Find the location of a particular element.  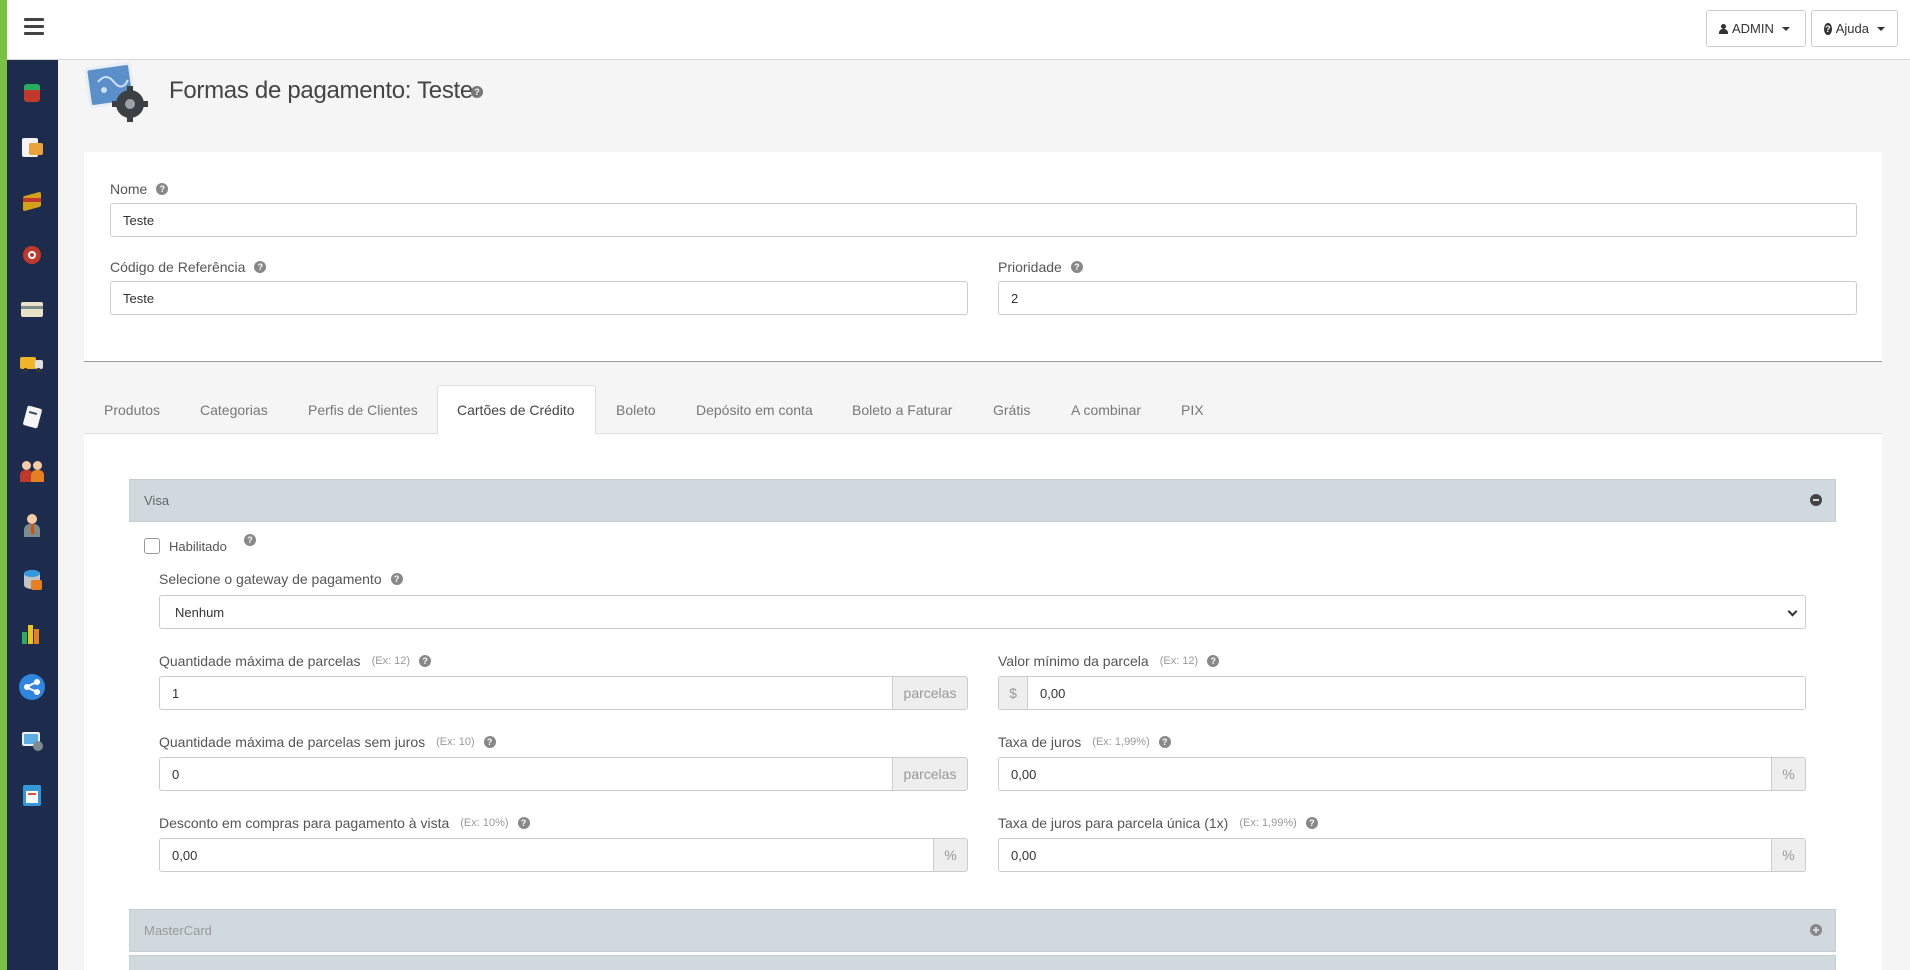

sem-juros-input-group: 0 parcelas is located at coordinates (563, 774).